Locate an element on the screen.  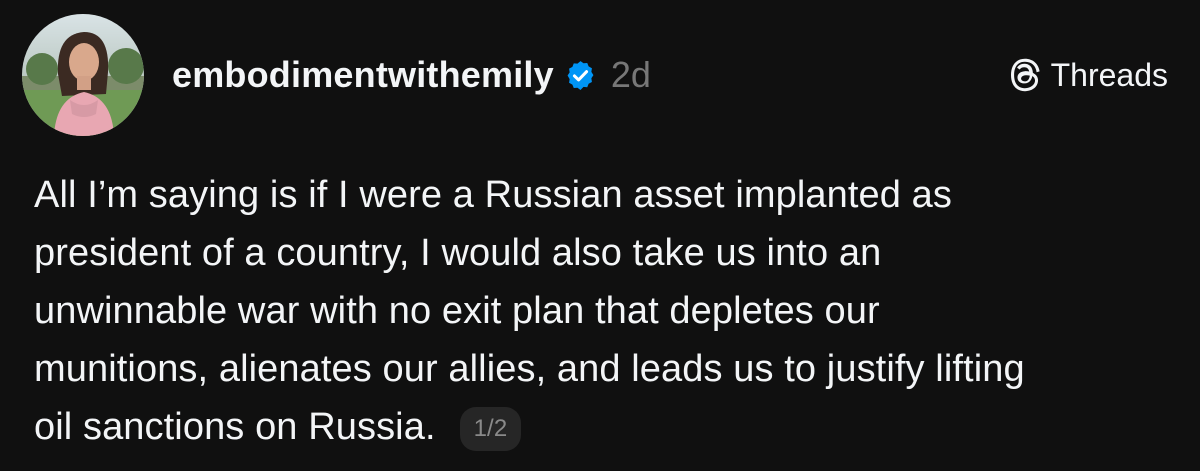
post-body-line: oil sanctions on Russia. is located at coordinates (235, 427).